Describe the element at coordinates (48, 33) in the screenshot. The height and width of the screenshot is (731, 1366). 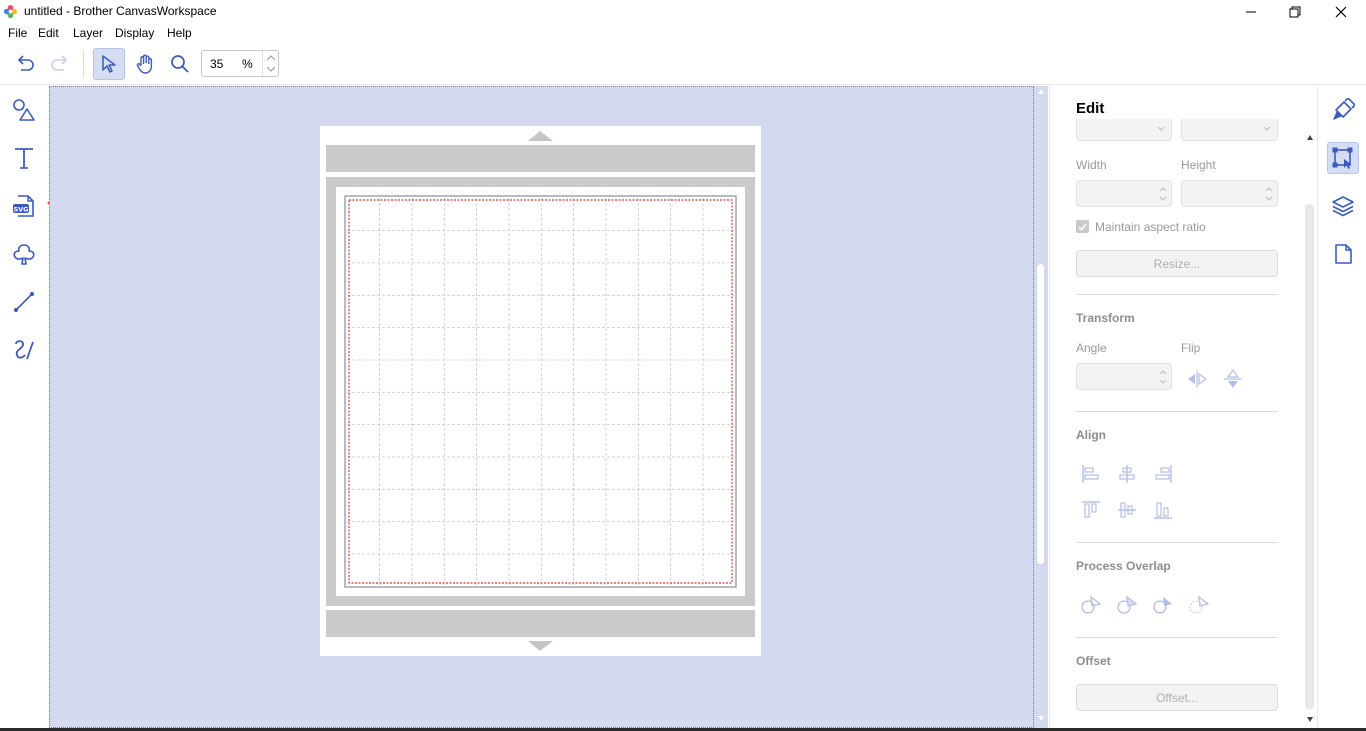
I see `menu-edit: Edit` at that location.